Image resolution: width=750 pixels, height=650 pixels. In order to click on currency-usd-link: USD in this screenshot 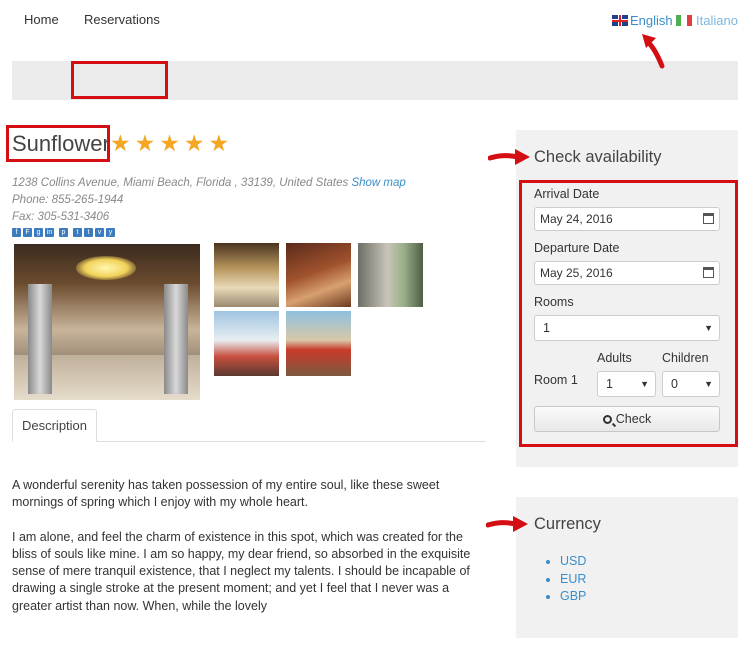, I will do `click(573, 561)`.